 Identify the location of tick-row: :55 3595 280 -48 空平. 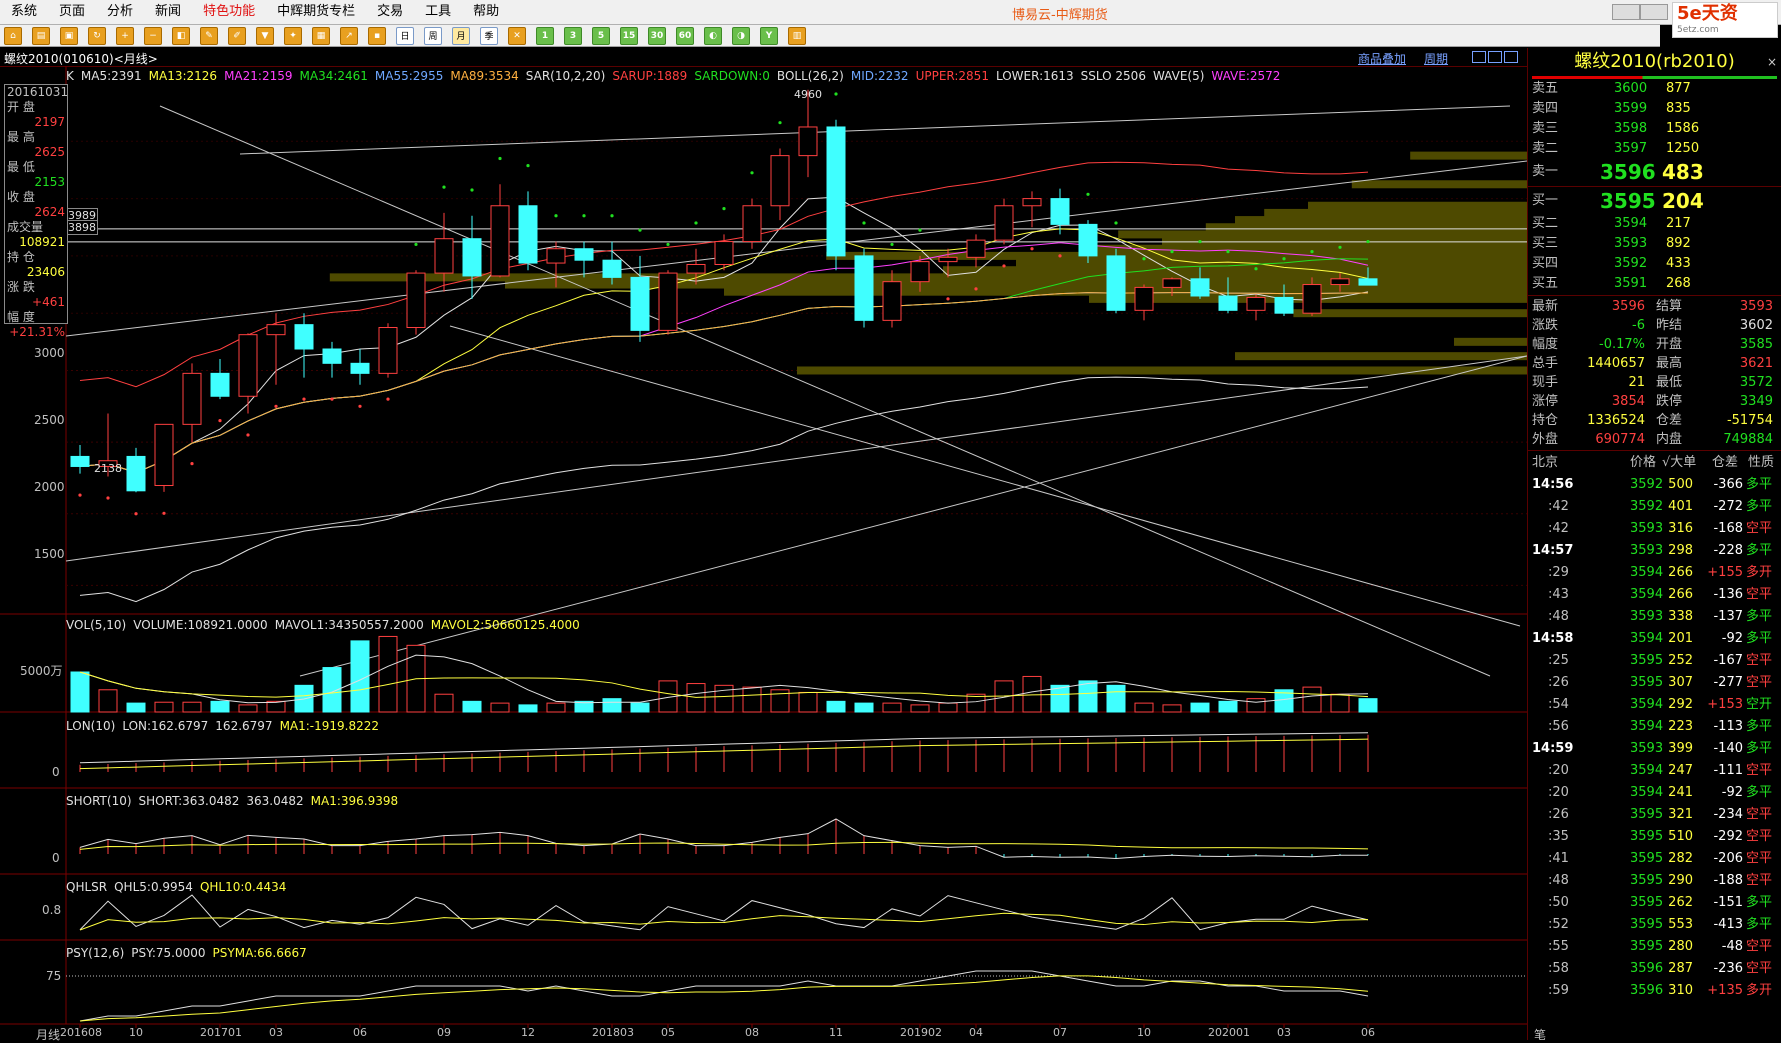
(1654, 947).